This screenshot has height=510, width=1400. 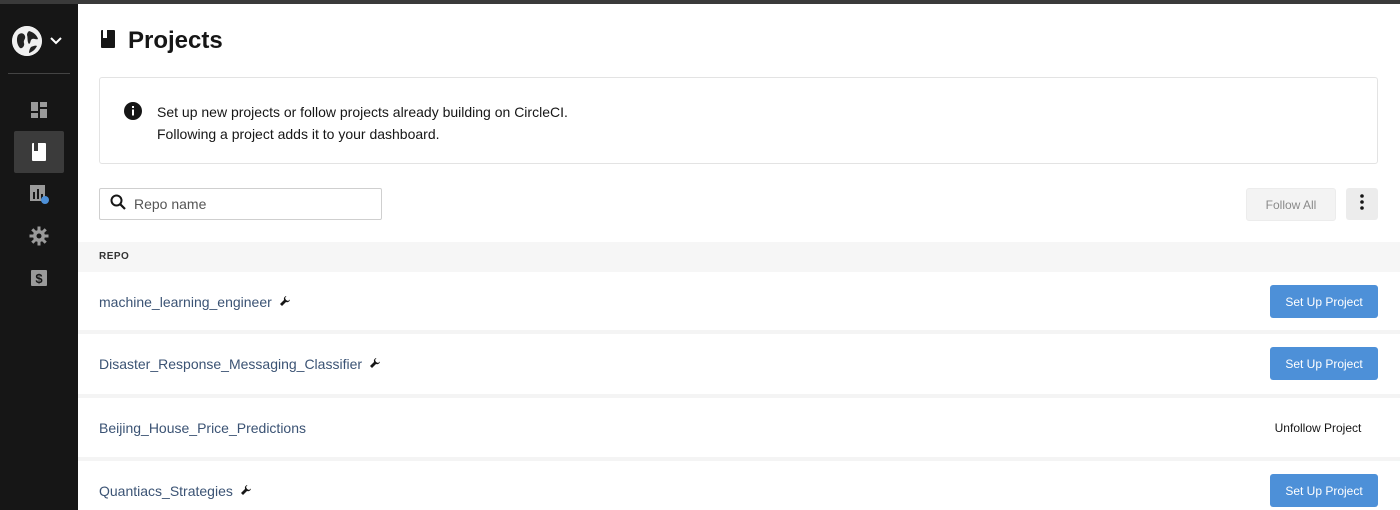 I want to click on search-input, so click(x=249, y=204).